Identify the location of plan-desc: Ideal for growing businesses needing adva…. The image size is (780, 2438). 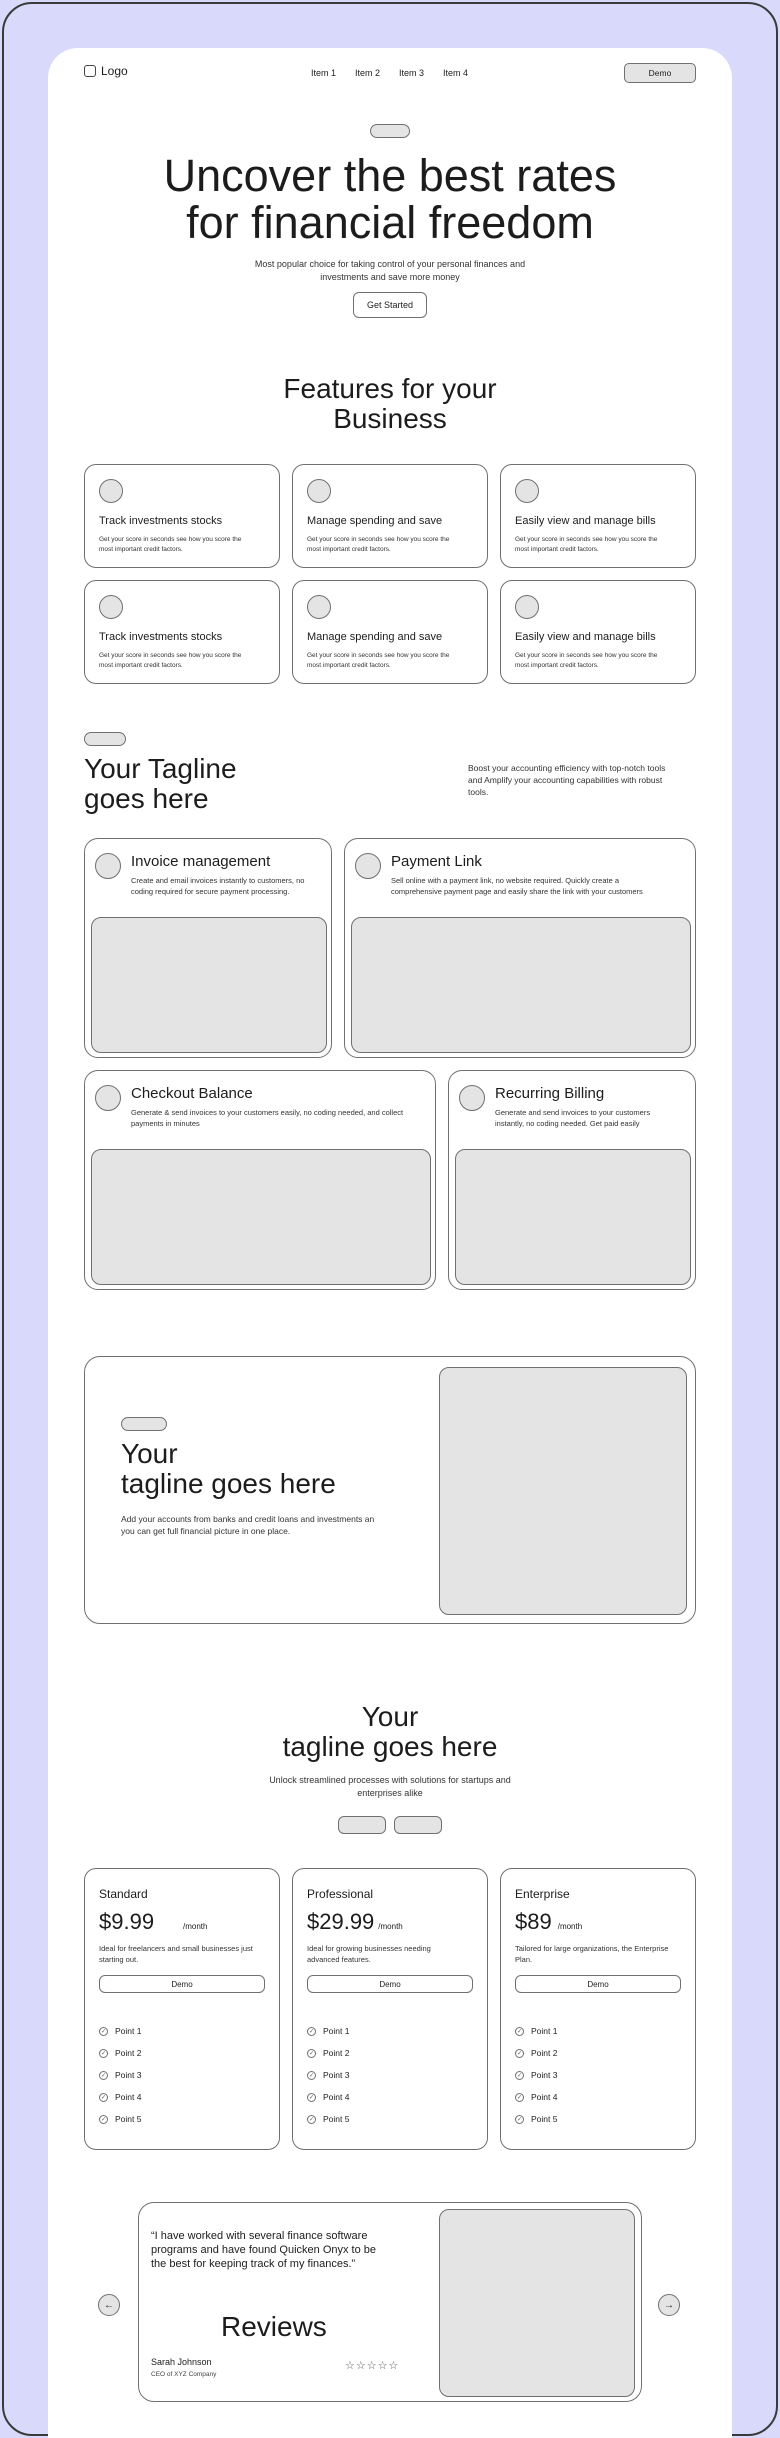
(369, 1954).